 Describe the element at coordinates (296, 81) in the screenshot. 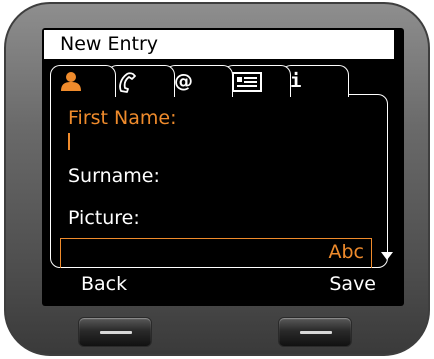

I see `info-icon: i` at that location.